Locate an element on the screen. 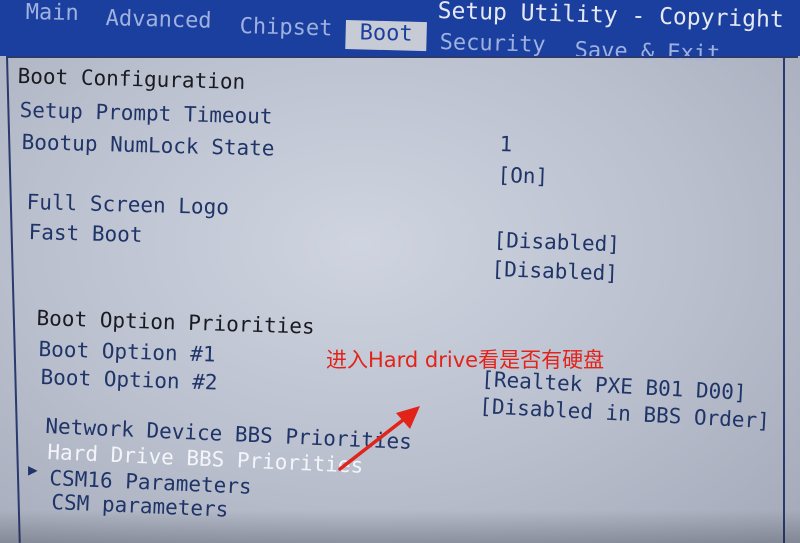  tab-boot: Boot is located at coordinates (386, 36).